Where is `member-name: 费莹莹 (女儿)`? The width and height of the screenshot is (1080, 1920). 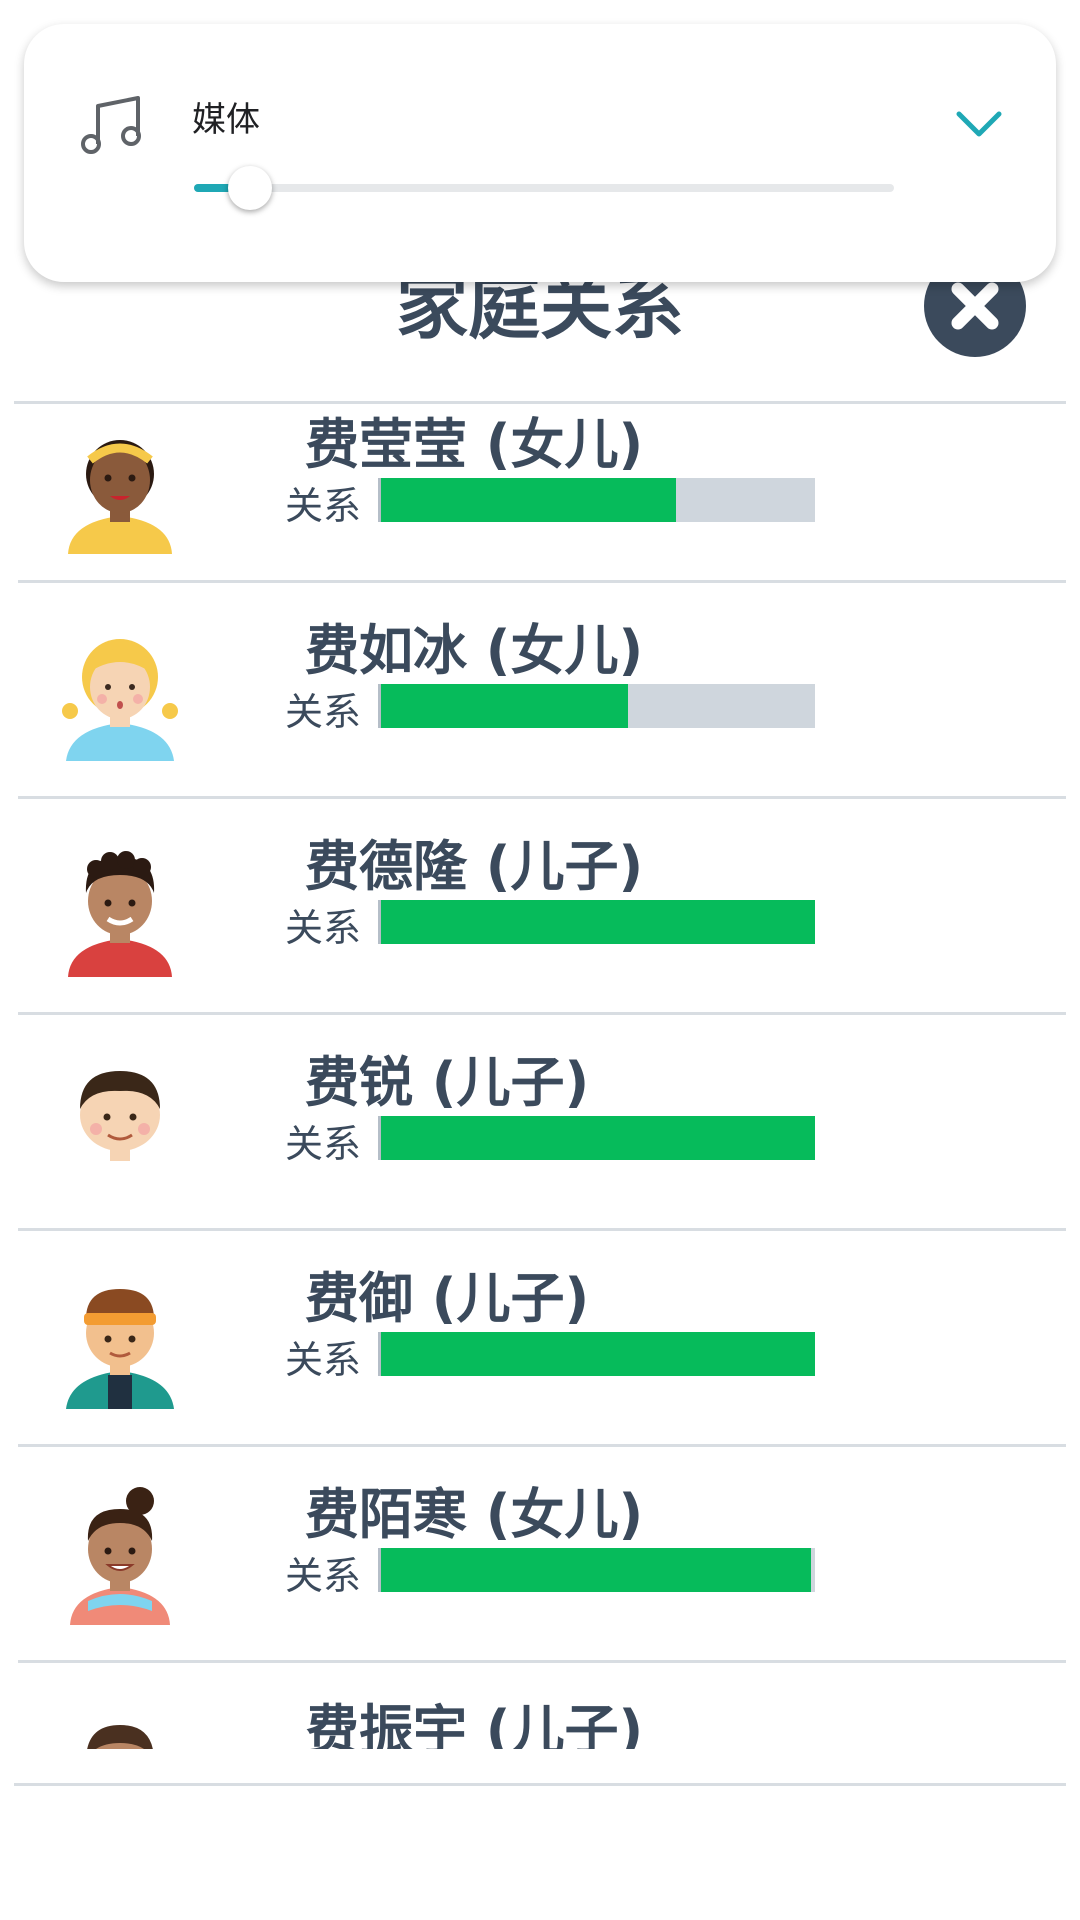 member-name: 费莹莹 (女儿) is located at coordinates (474, 444).